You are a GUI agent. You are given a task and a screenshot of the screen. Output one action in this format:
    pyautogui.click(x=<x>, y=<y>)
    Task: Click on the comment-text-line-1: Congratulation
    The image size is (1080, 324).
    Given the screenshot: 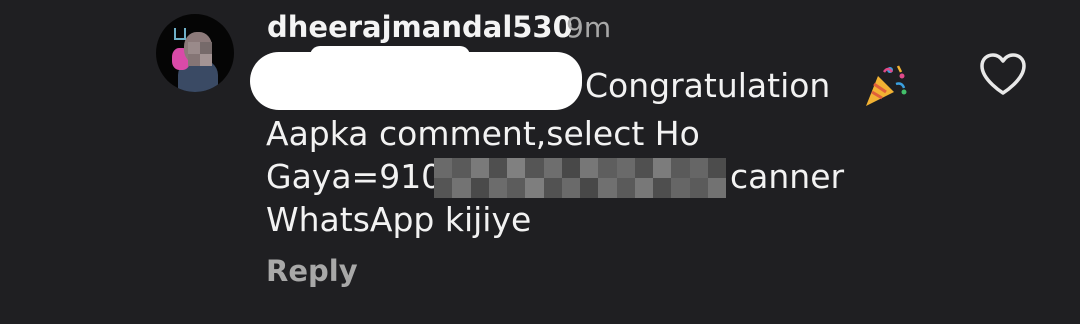 What is the action you would take?
    pyautogui.click(x=708, y=85)
    